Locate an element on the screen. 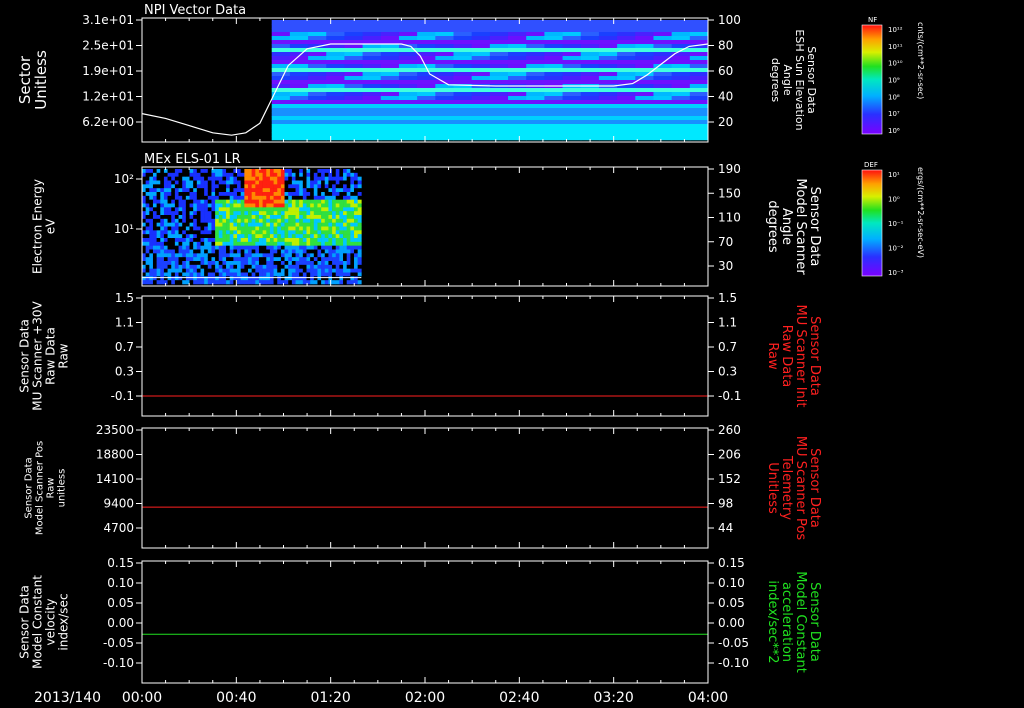 This screenshot has width=1024, height=708. time-tick-label: 04:00 is located at coordinates (708, 698).